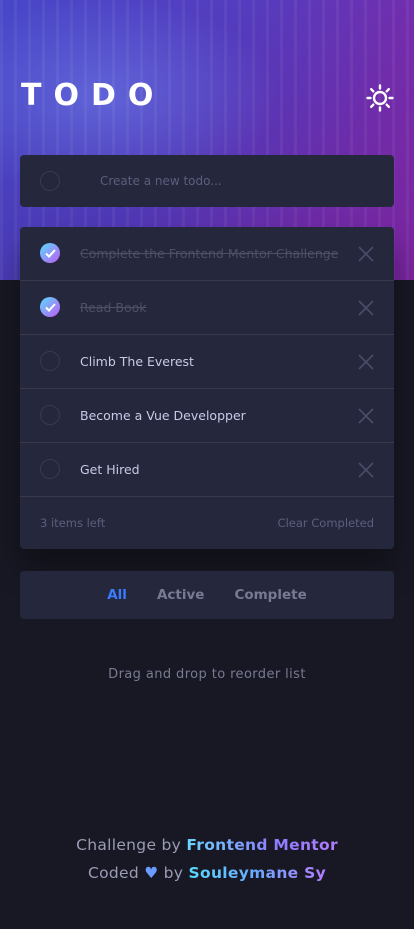  I want to click on new-todo-bar, so click(207, 181).